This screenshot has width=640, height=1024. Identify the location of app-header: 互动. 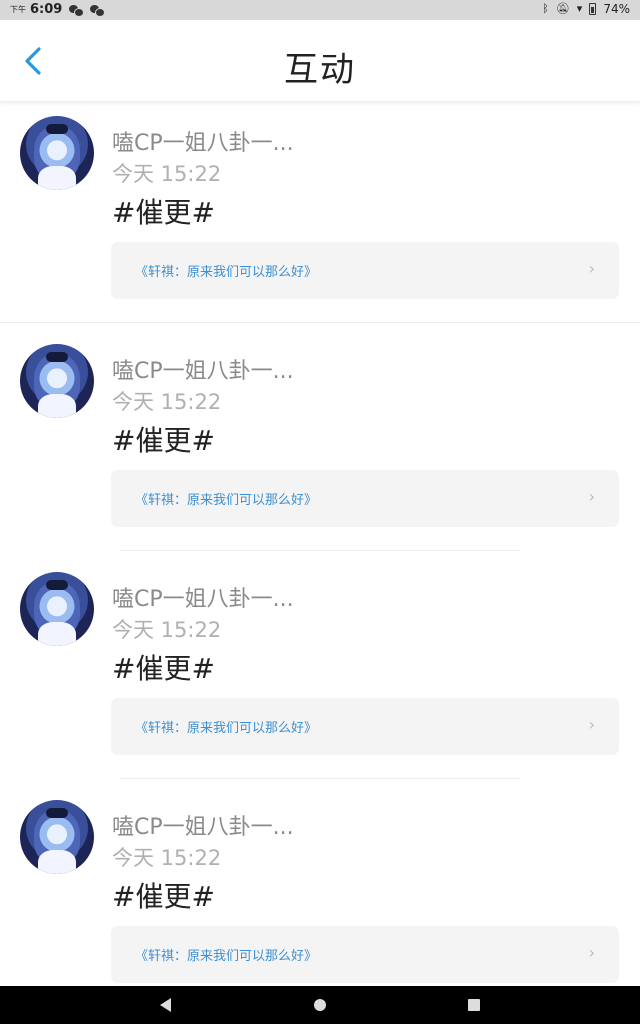
(320, 61).